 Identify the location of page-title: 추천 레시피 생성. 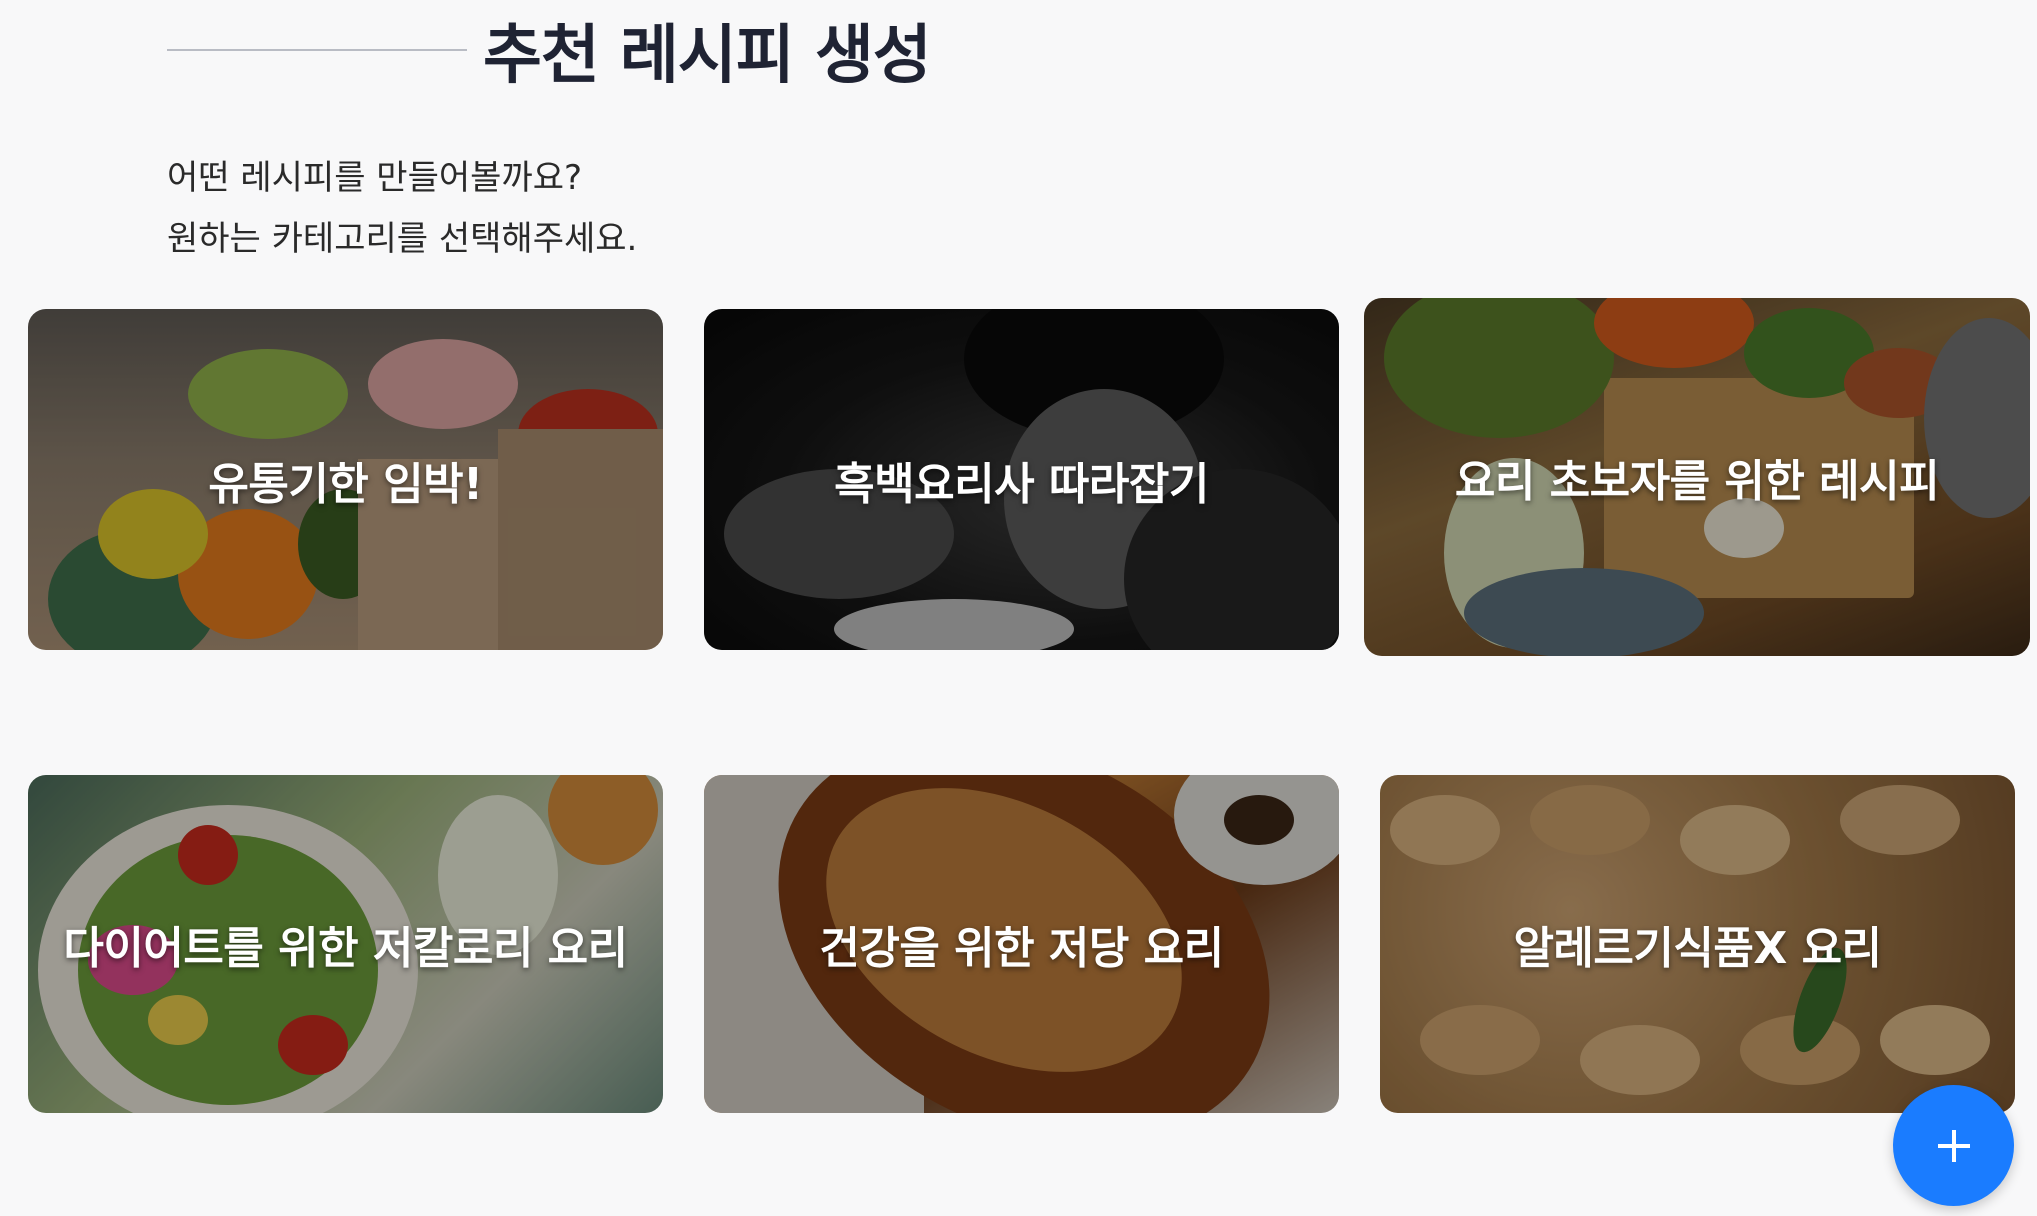
(707, 56).